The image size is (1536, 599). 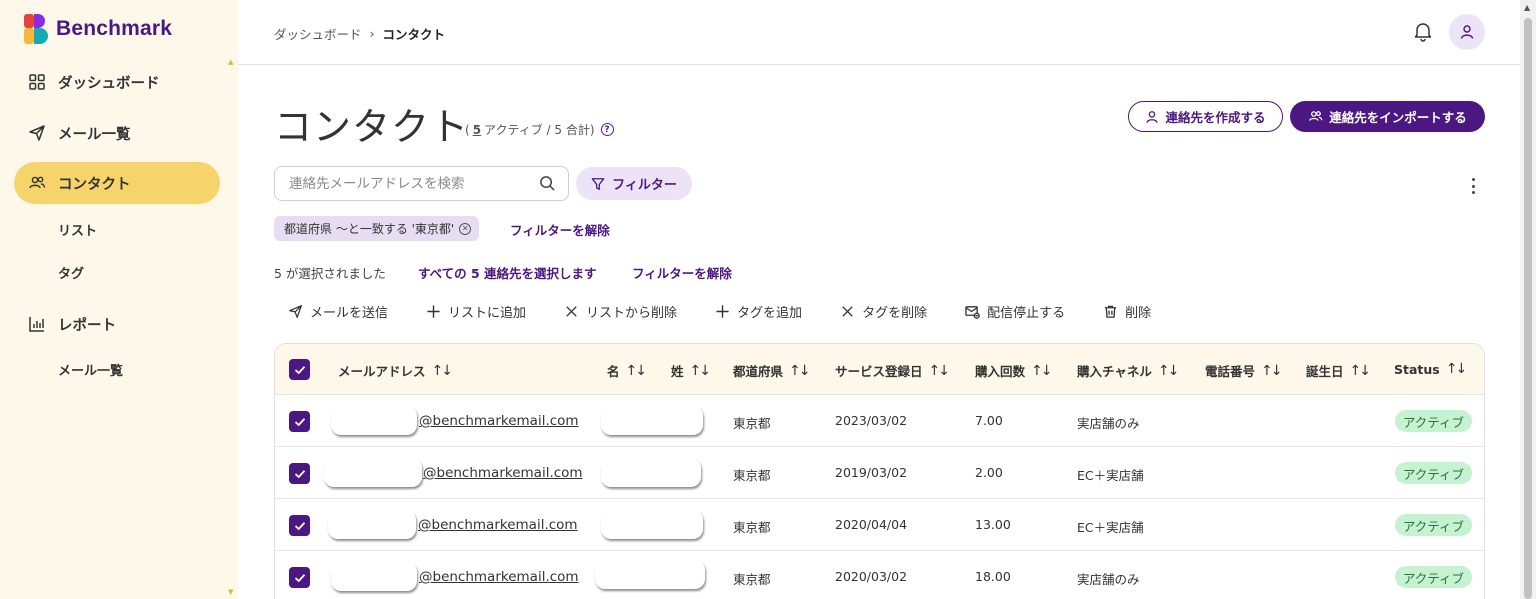 I want to click on column-first-name: 名 ↑↓, so click(x=627, y=370).